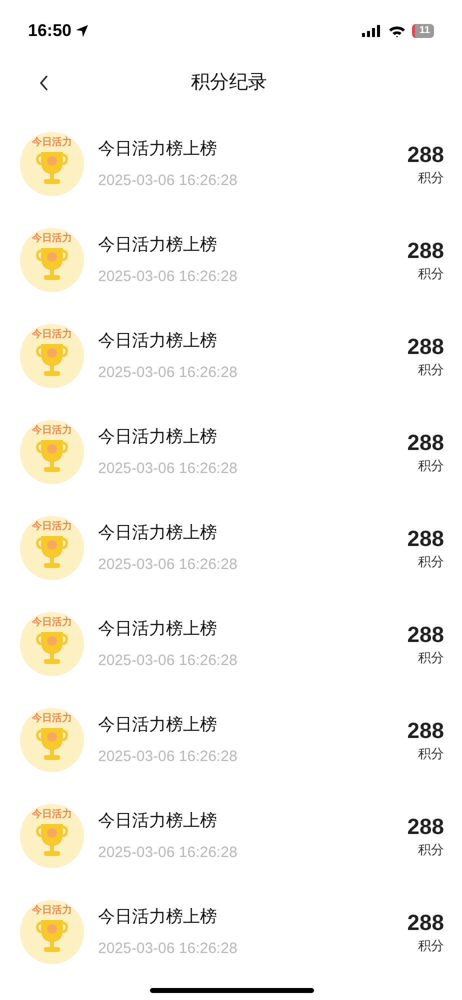  What do you see at coordinates (82, 31) in the screenshot?
I see `location-arrow-icon` at bounding box center [82, 31].